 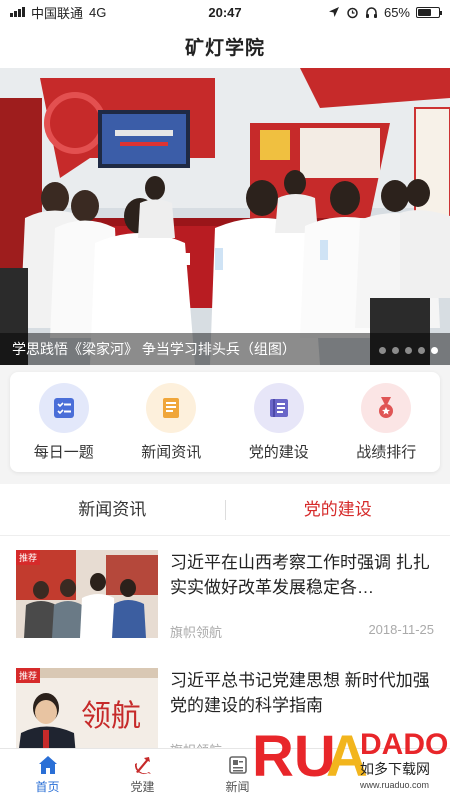 I want to click on medal-icon, so click(x=386, y=407).